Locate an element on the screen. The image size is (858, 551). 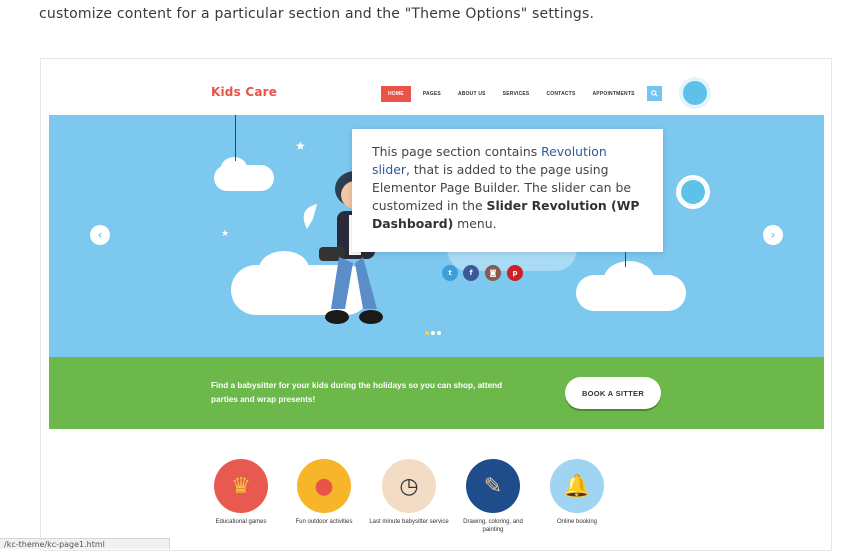
twitter-button: t is located at coordinates (450, 273).